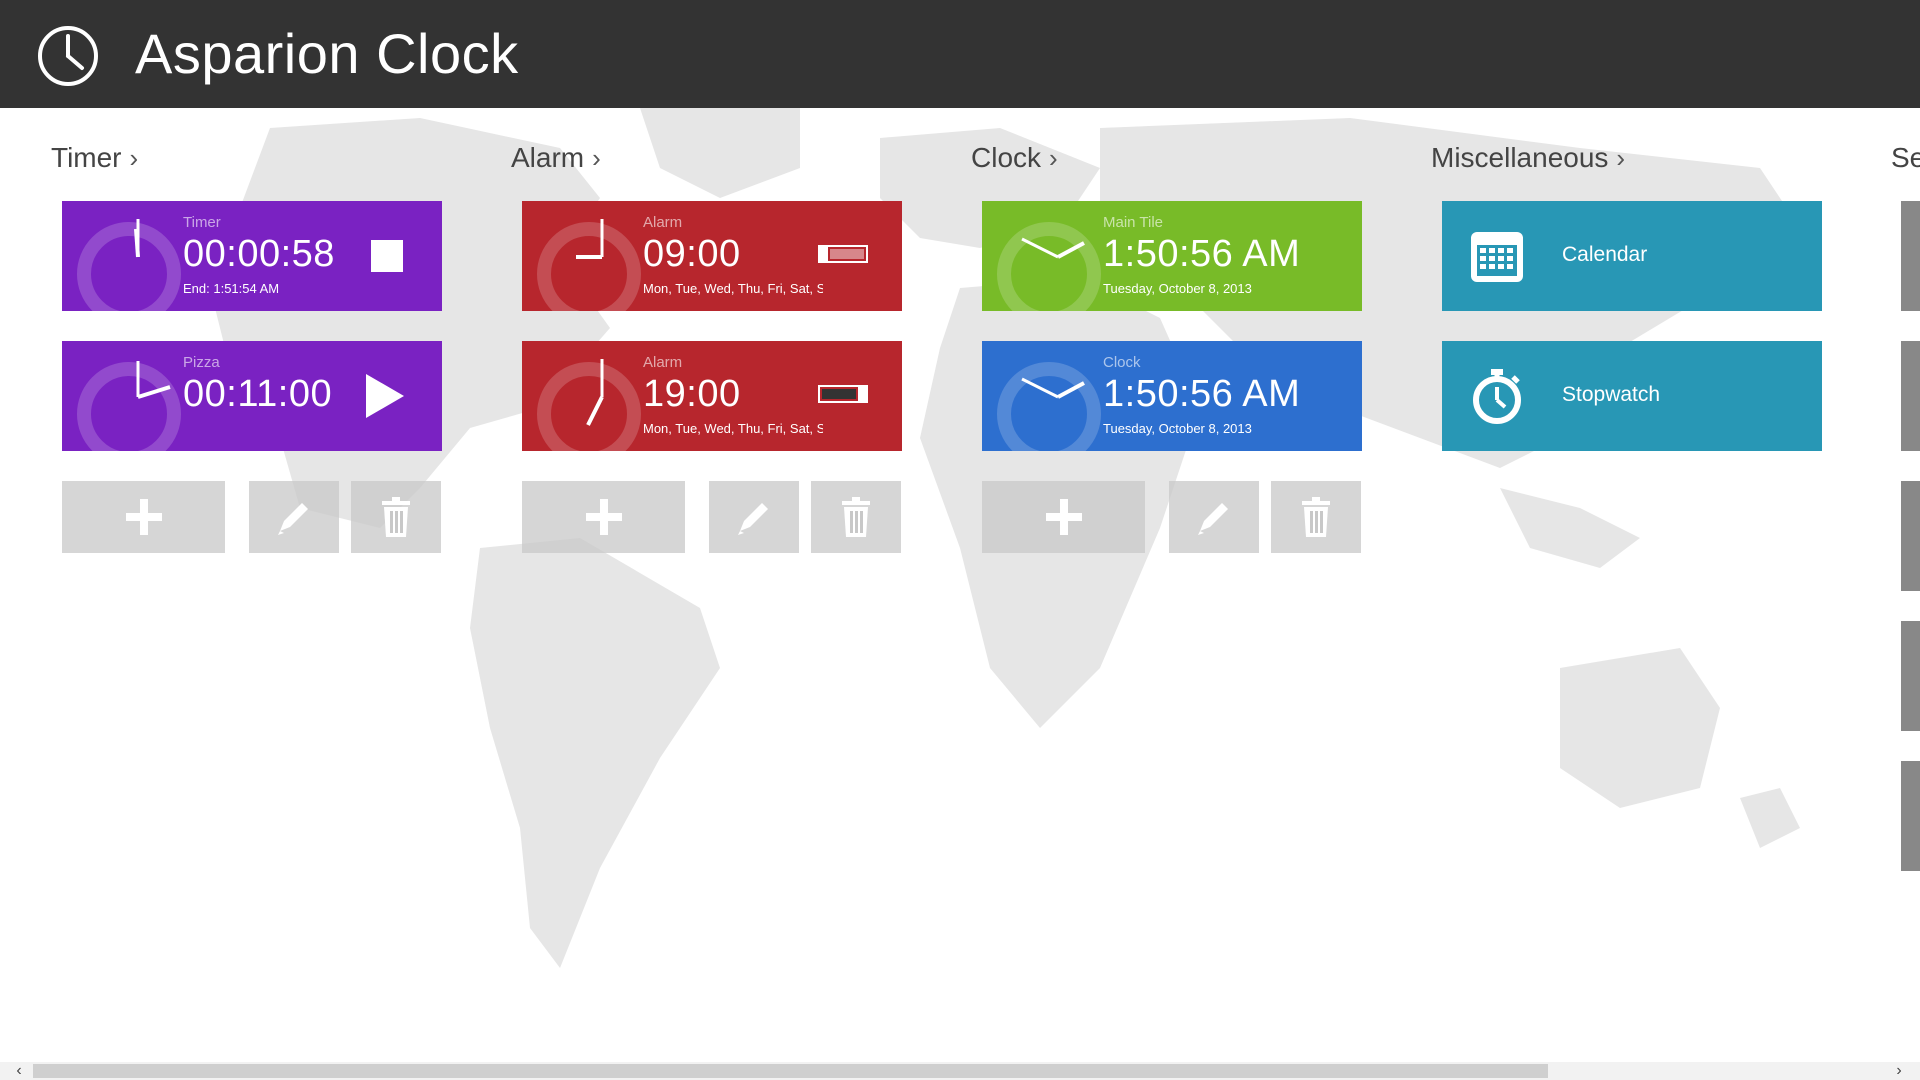  Describe the element at coordinates (259, 254) in the screenshot. I see `timer-value: 00:00:58` at that location.